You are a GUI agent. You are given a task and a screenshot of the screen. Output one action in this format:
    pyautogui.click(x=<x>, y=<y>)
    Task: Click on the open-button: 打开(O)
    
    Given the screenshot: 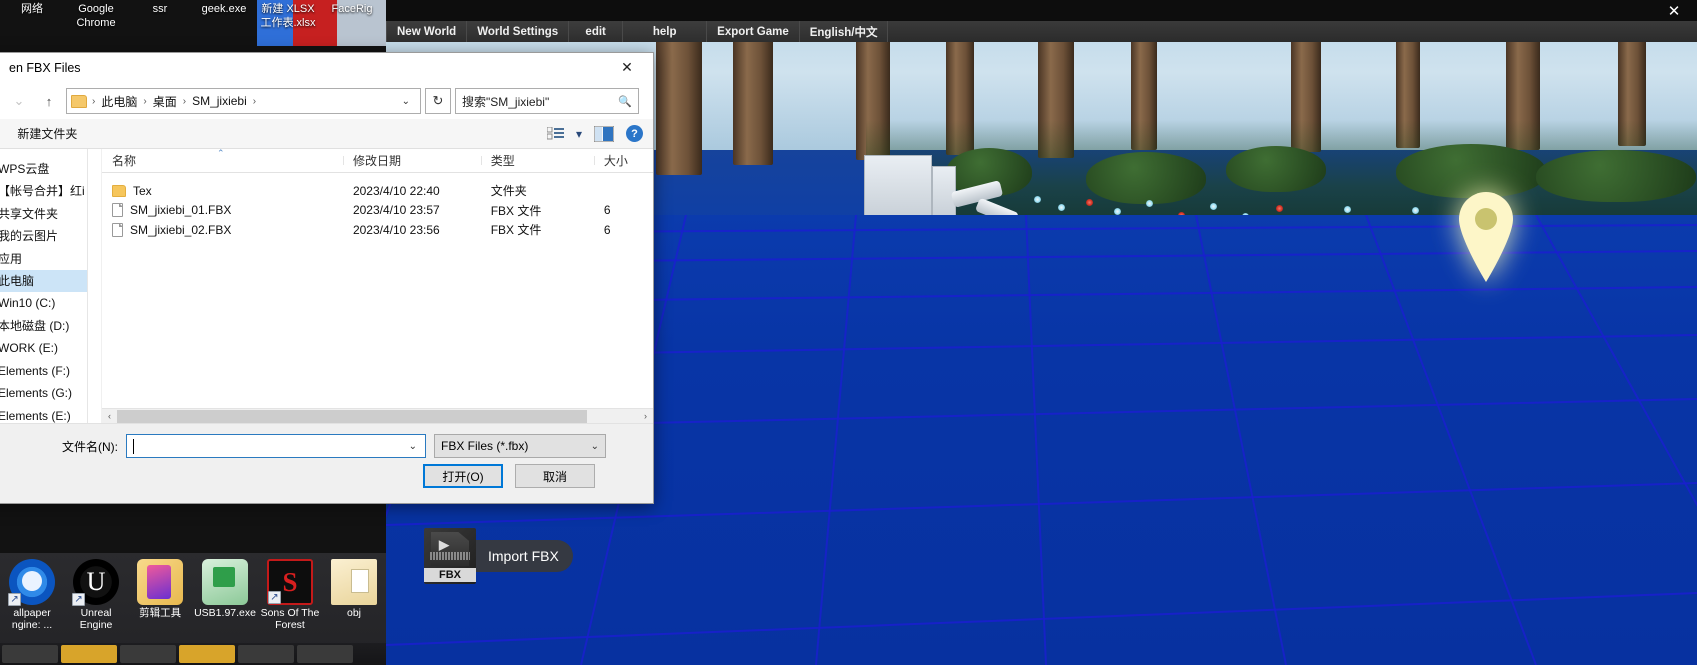 What is the action you would take?
    pyautogui.click(x=463, y=476)
    